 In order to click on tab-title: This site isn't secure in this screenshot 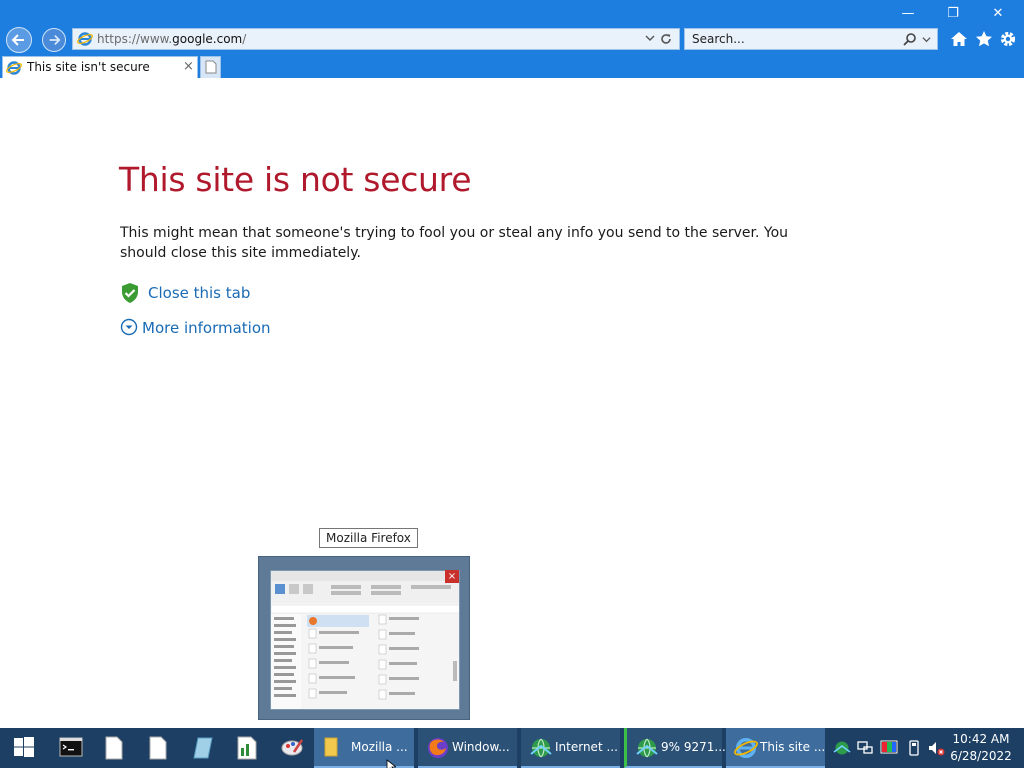, I will do `click(88, 67)`.